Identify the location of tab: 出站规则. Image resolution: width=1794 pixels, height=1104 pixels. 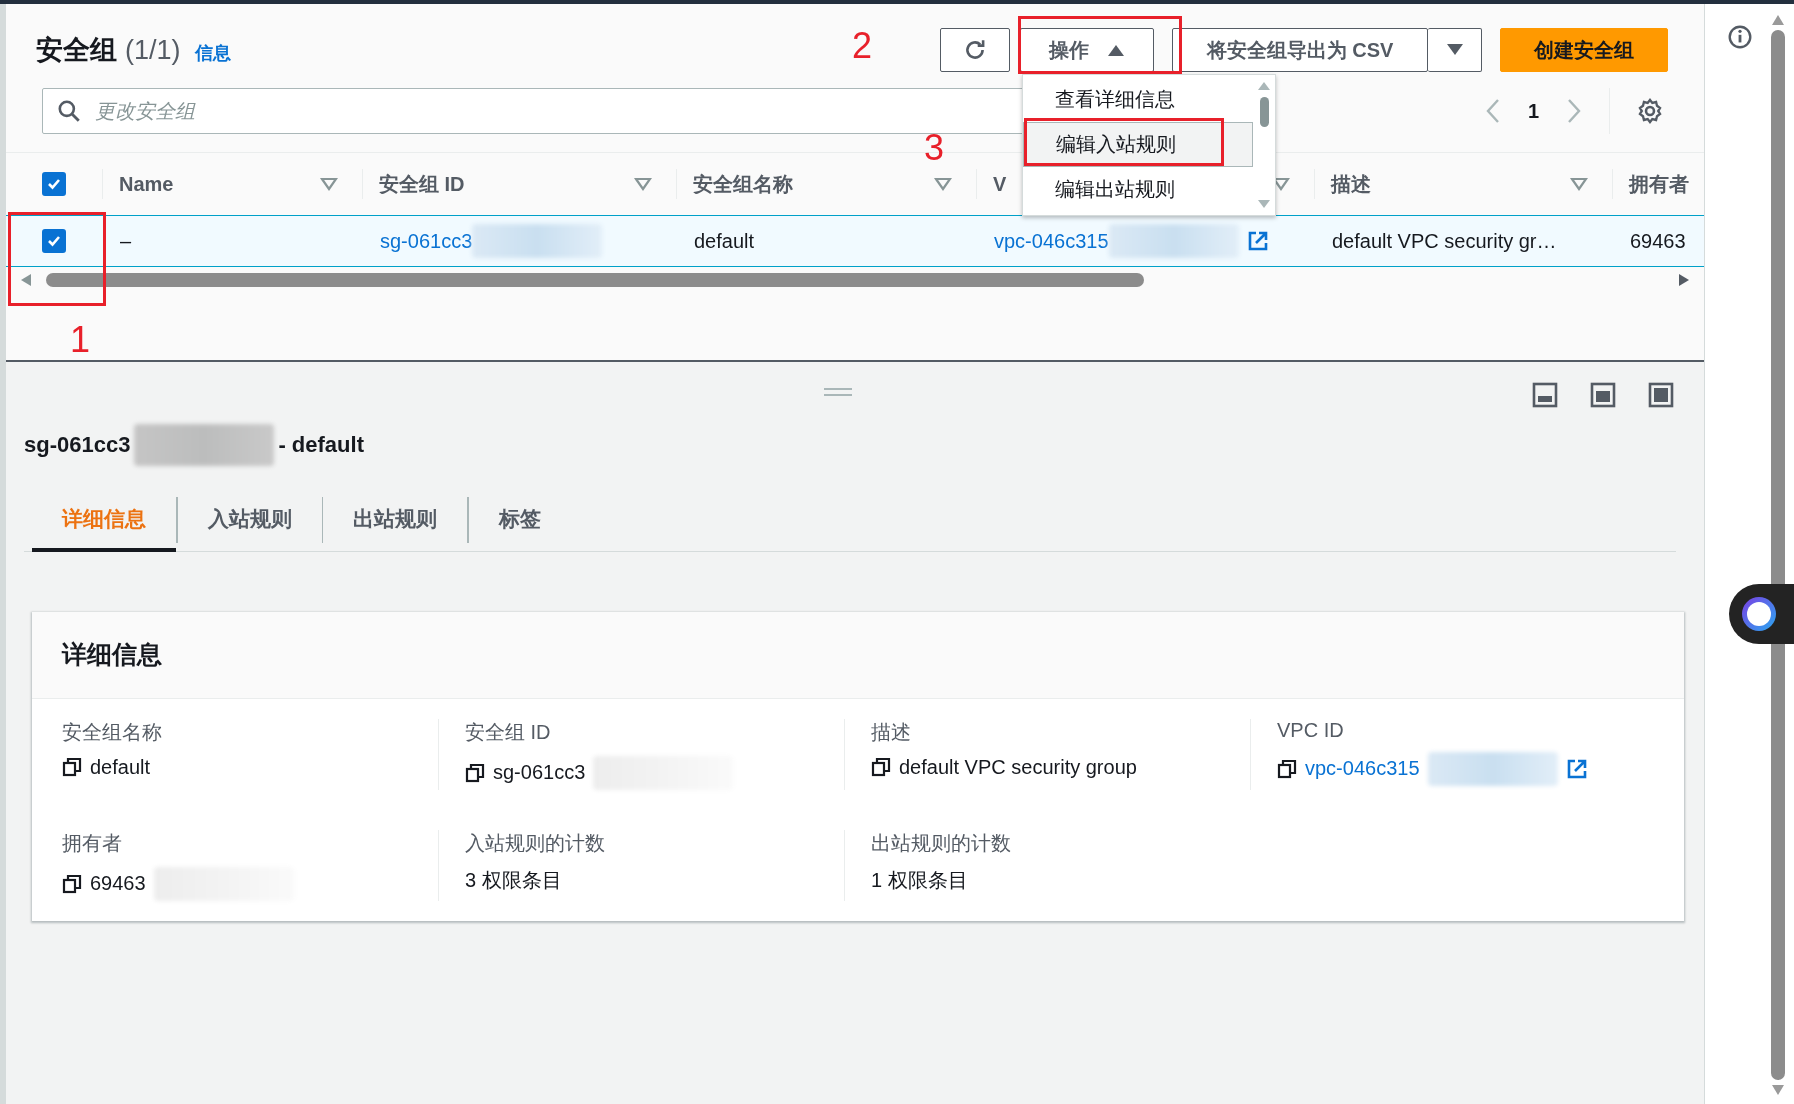
(395, 521).